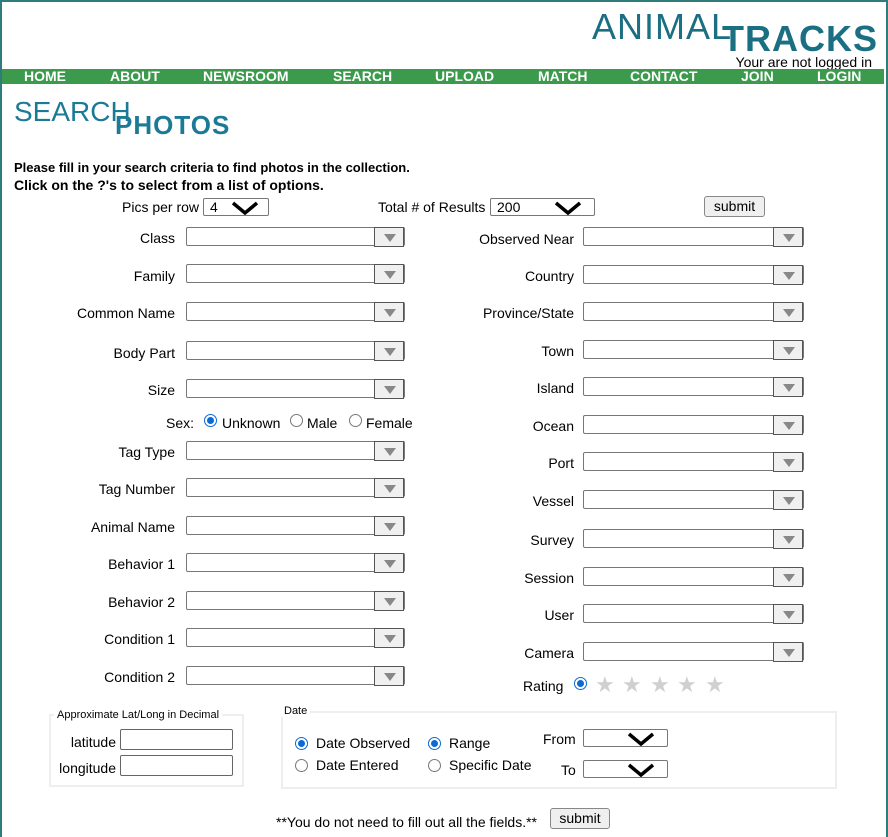 This screenshot has height=837, width=888. I want to click on field-label-camera: Camera, so click(549, 653).